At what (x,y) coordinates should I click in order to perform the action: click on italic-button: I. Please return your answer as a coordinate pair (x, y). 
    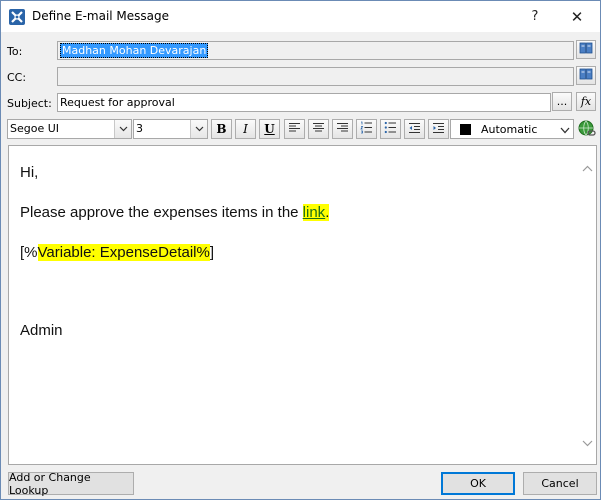
    Looking at the image, I should click on (245, 129).